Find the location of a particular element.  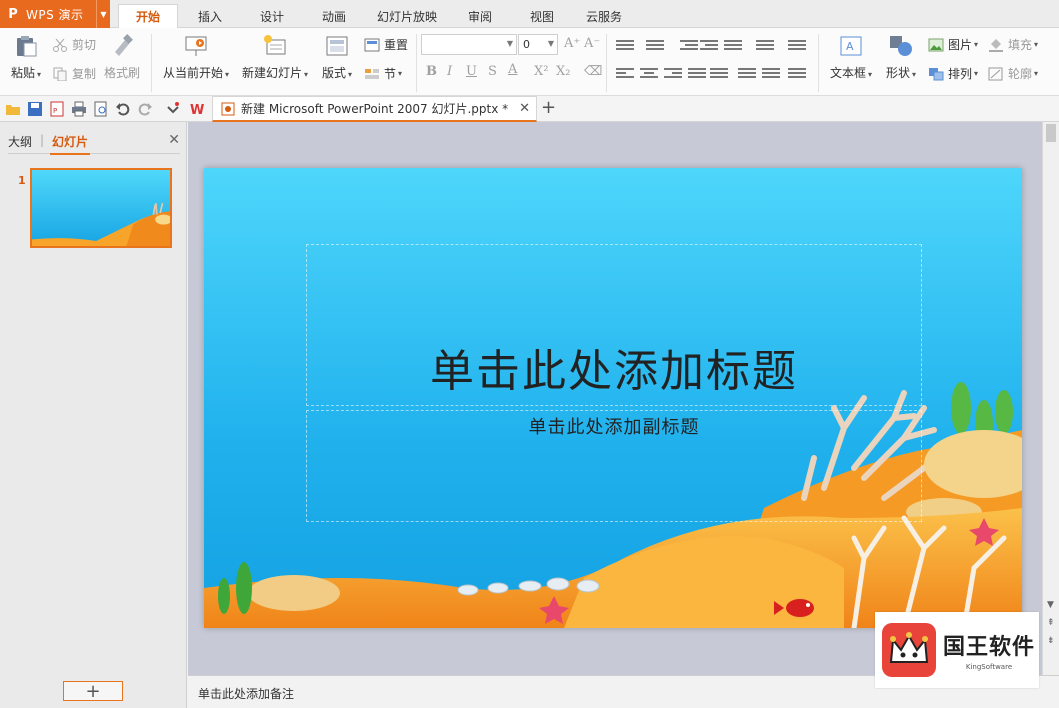

new-slide-icon is located at coordinates (275, 45).